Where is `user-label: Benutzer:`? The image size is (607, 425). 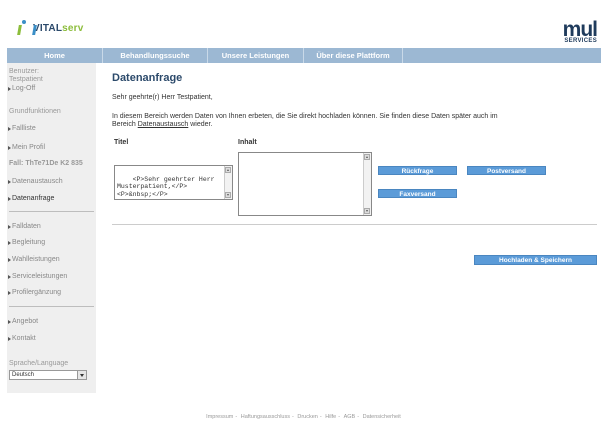
user-label: Benutzer: is located at coordinates (24, 71).